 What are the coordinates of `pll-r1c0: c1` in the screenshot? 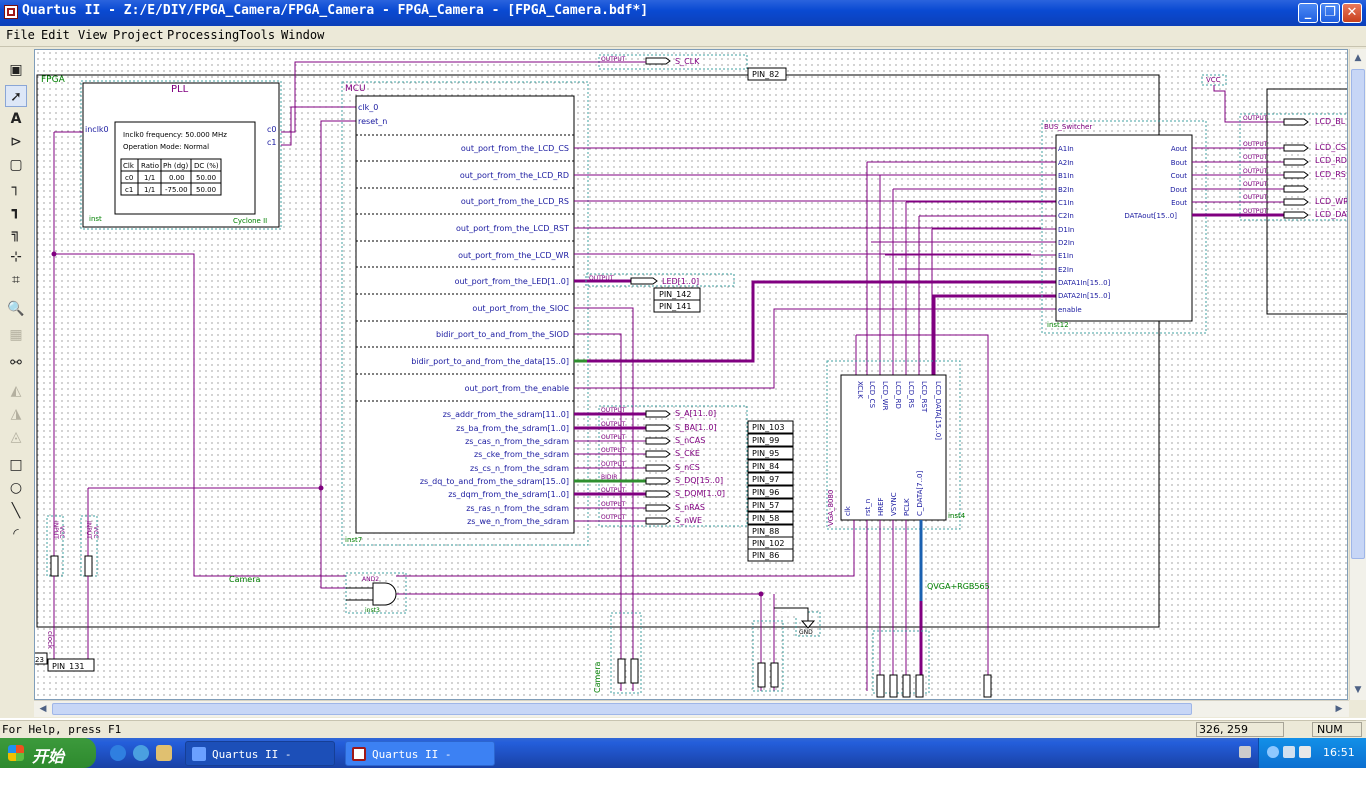 It's located at (129, 190).